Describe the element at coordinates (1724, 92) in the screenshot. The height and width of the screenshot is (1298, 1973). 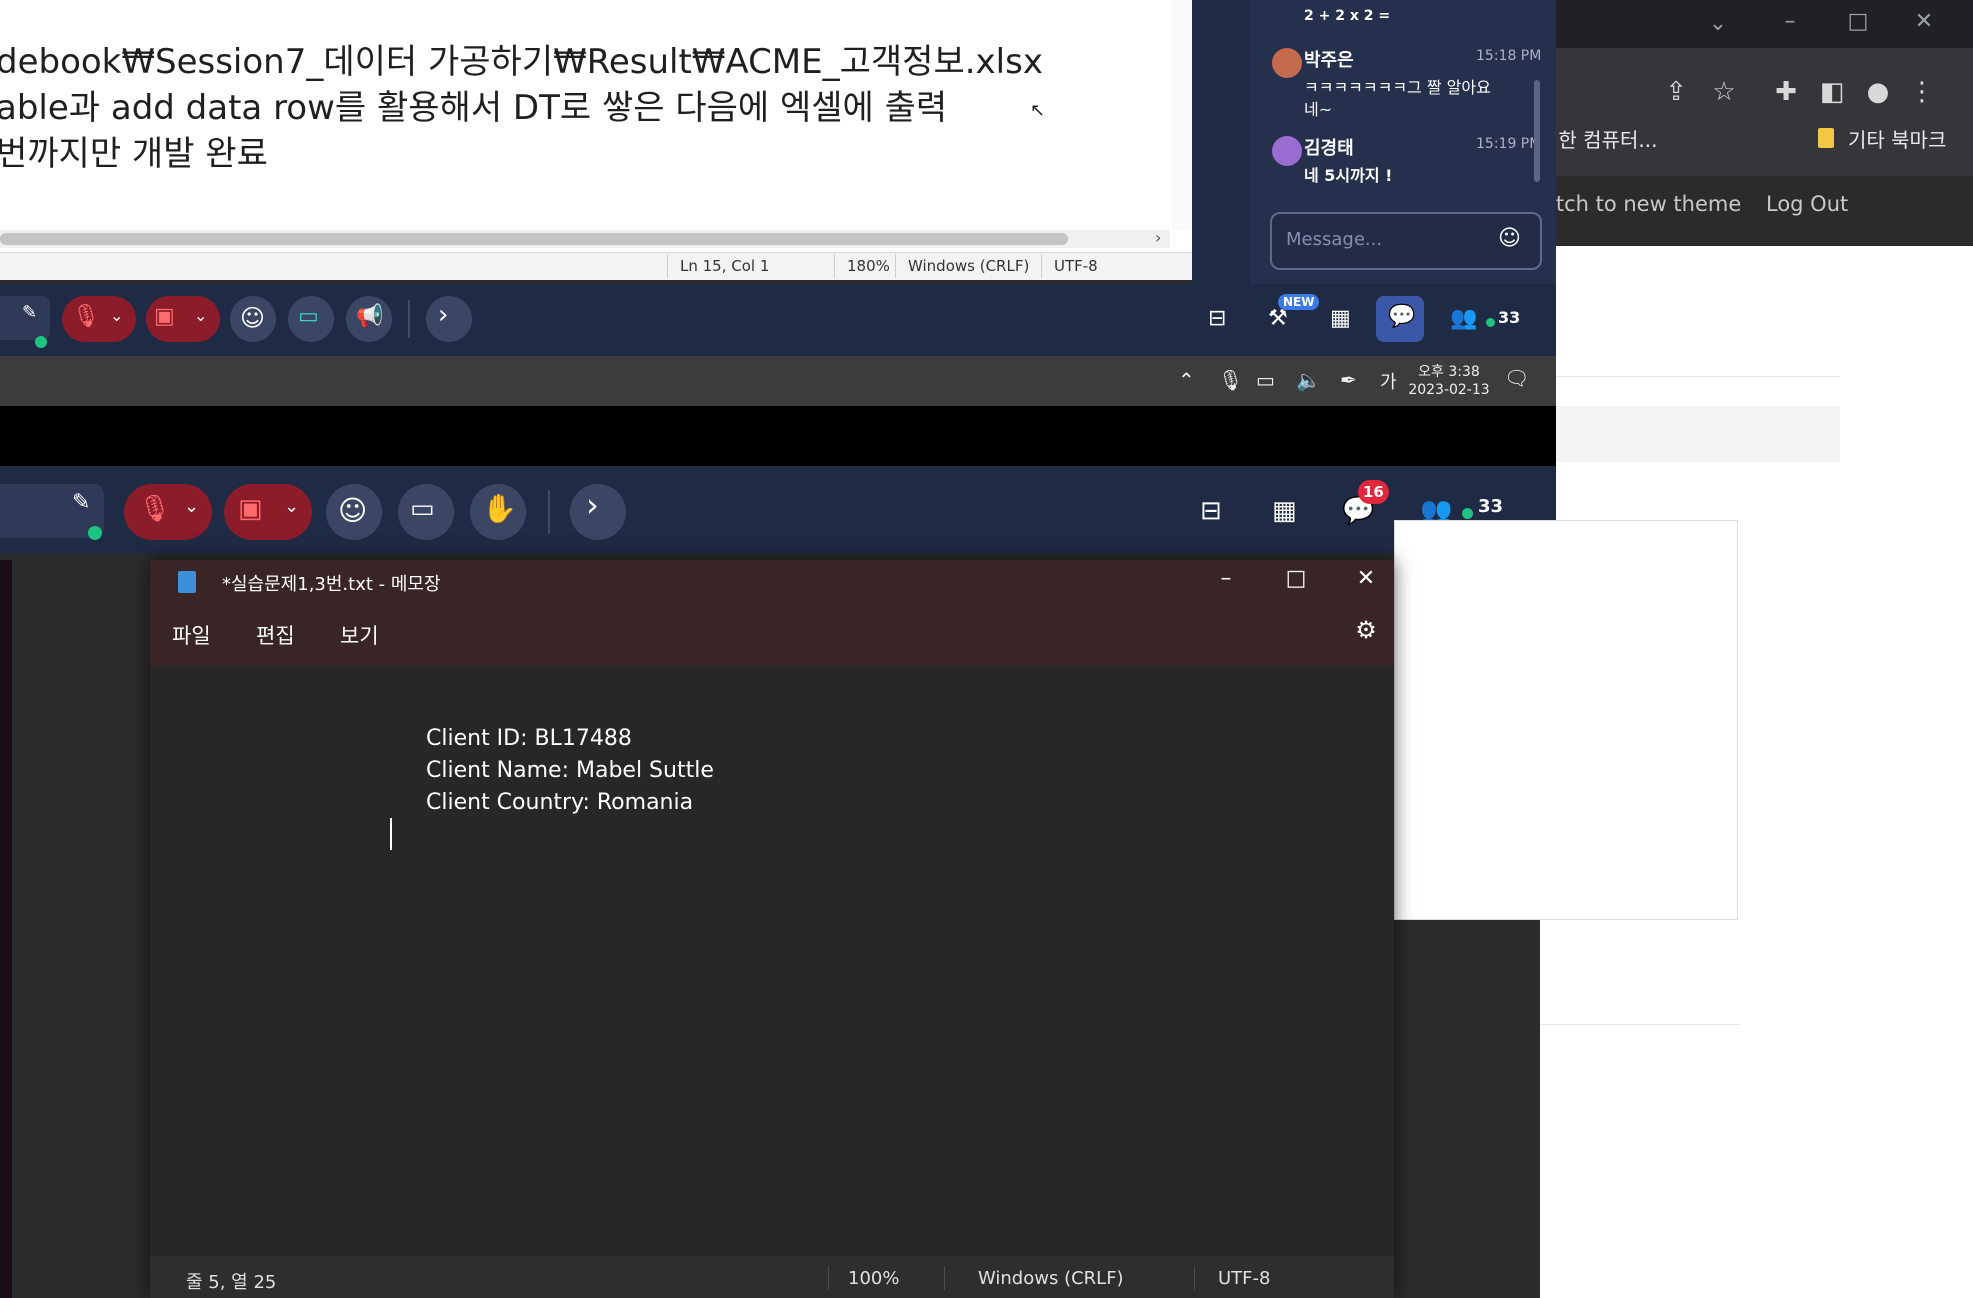
I see `bookmark-star-icon: ☆` at that location.